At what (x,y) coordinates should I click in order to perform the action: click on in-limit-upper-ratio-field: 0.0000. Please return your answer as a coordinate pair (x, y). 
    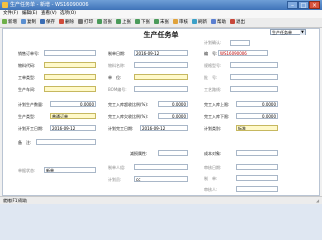
    Looking at the image, I should click on (173, 104).